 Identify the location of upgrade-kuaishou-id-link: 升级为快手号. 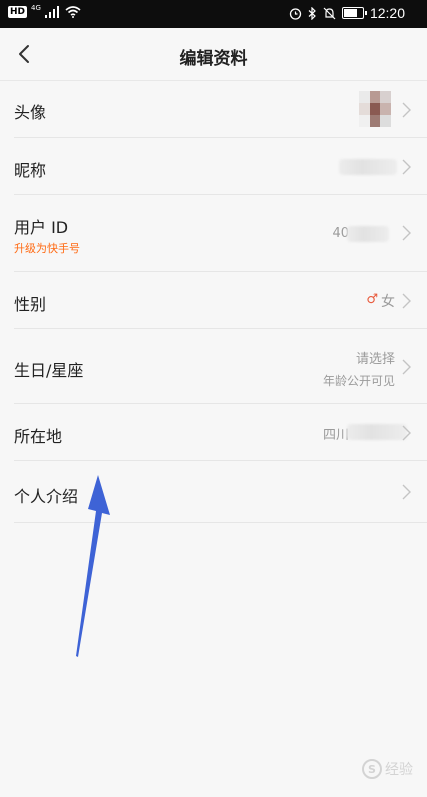
(47, 248).